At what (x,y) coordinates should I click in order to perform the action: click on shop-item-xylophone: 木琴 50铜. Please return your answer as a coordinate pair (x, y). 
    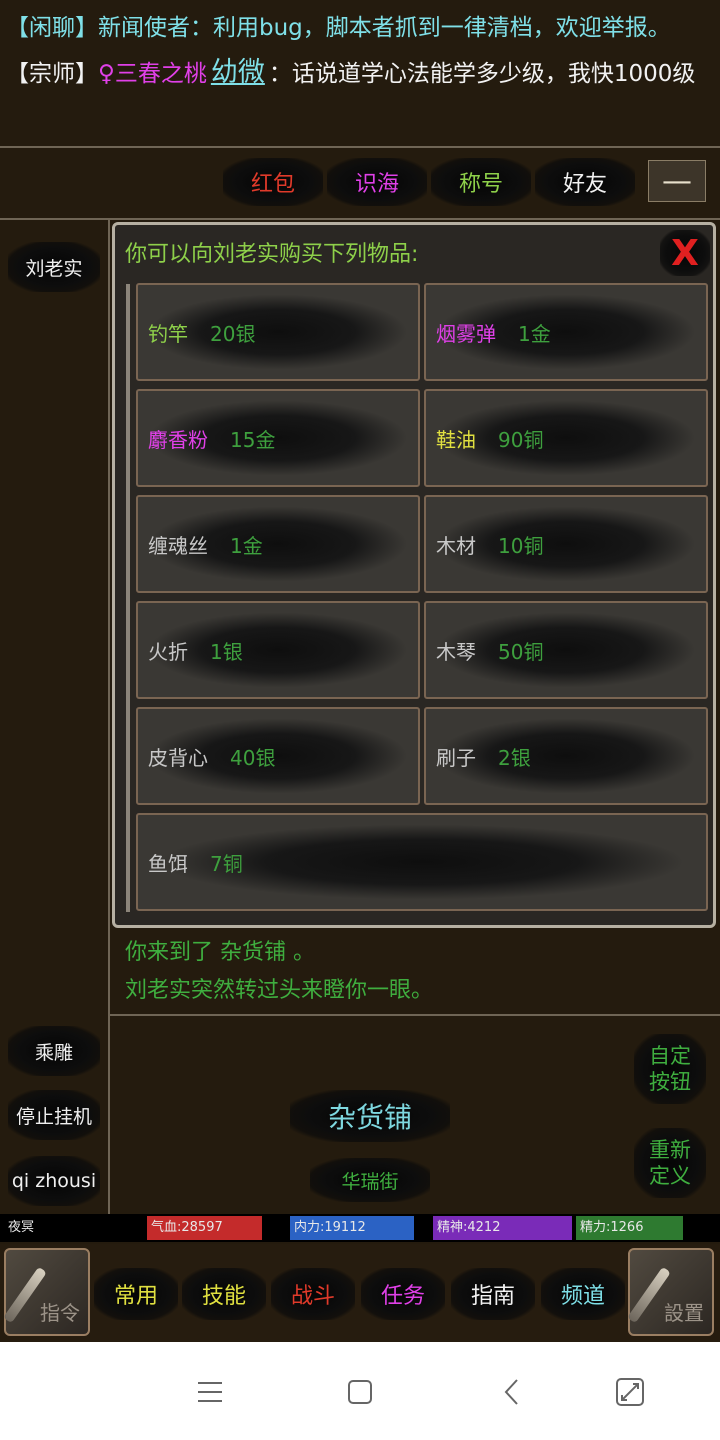
    Looking at the image, I should click on (566, 650).